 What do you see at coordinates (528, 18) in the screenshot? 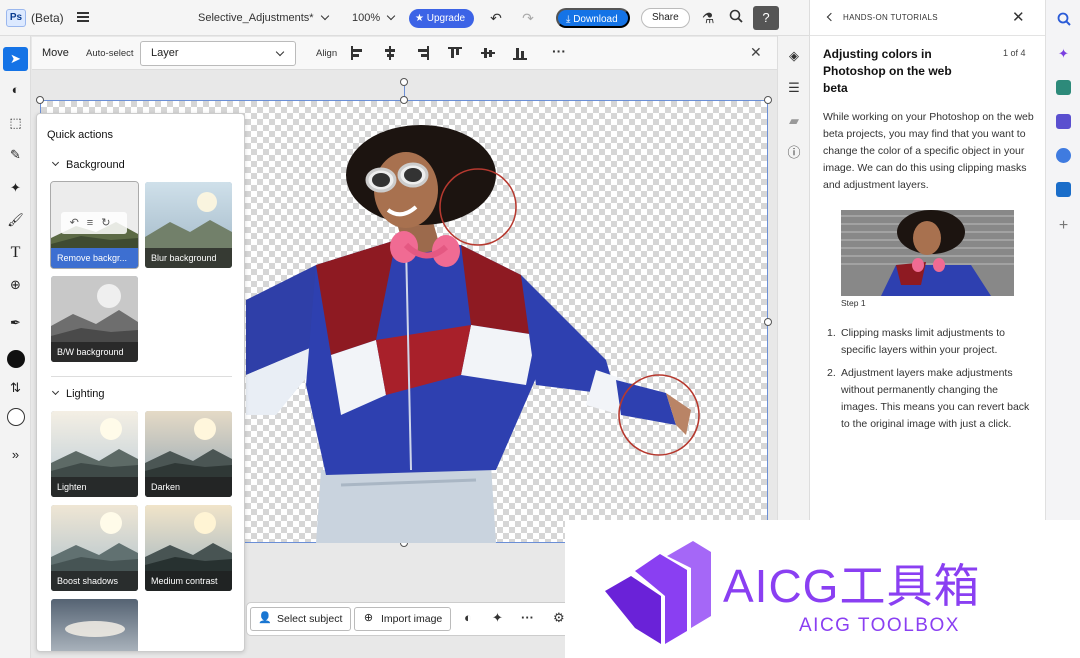
I see `redo-icon: ↷` at bounding box center [528, 18].